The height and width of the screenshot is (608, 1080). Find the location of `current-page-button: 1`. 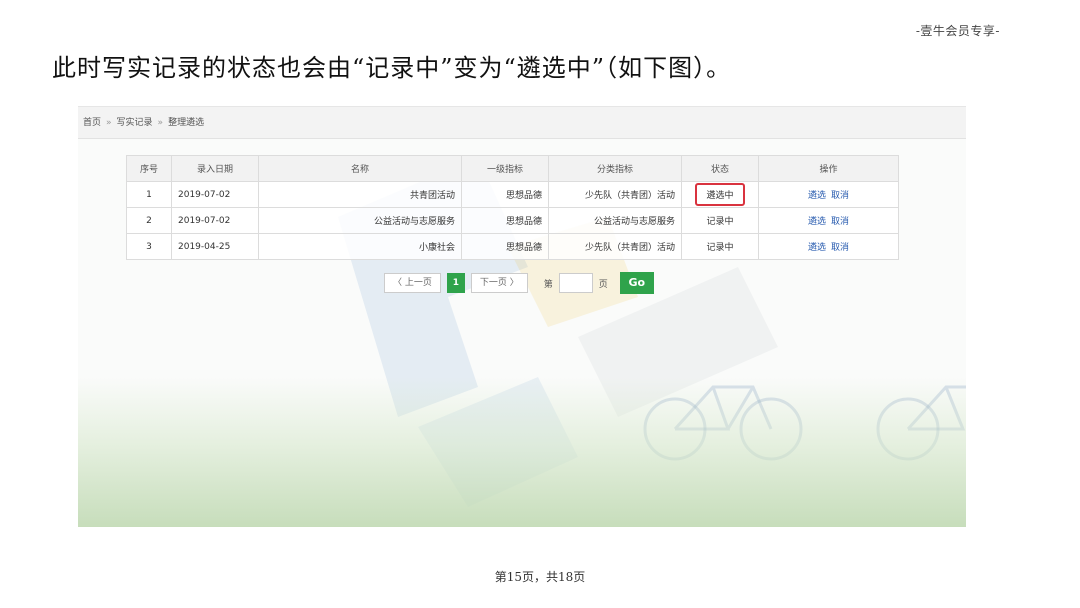

current-page-button: 1 is located at coordinates (455, 283).